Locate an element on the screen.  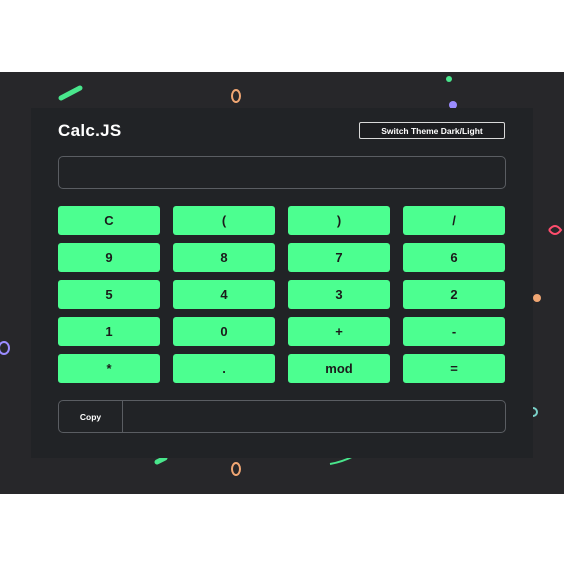
key-multiply: * is located at coordinates (109, 368).